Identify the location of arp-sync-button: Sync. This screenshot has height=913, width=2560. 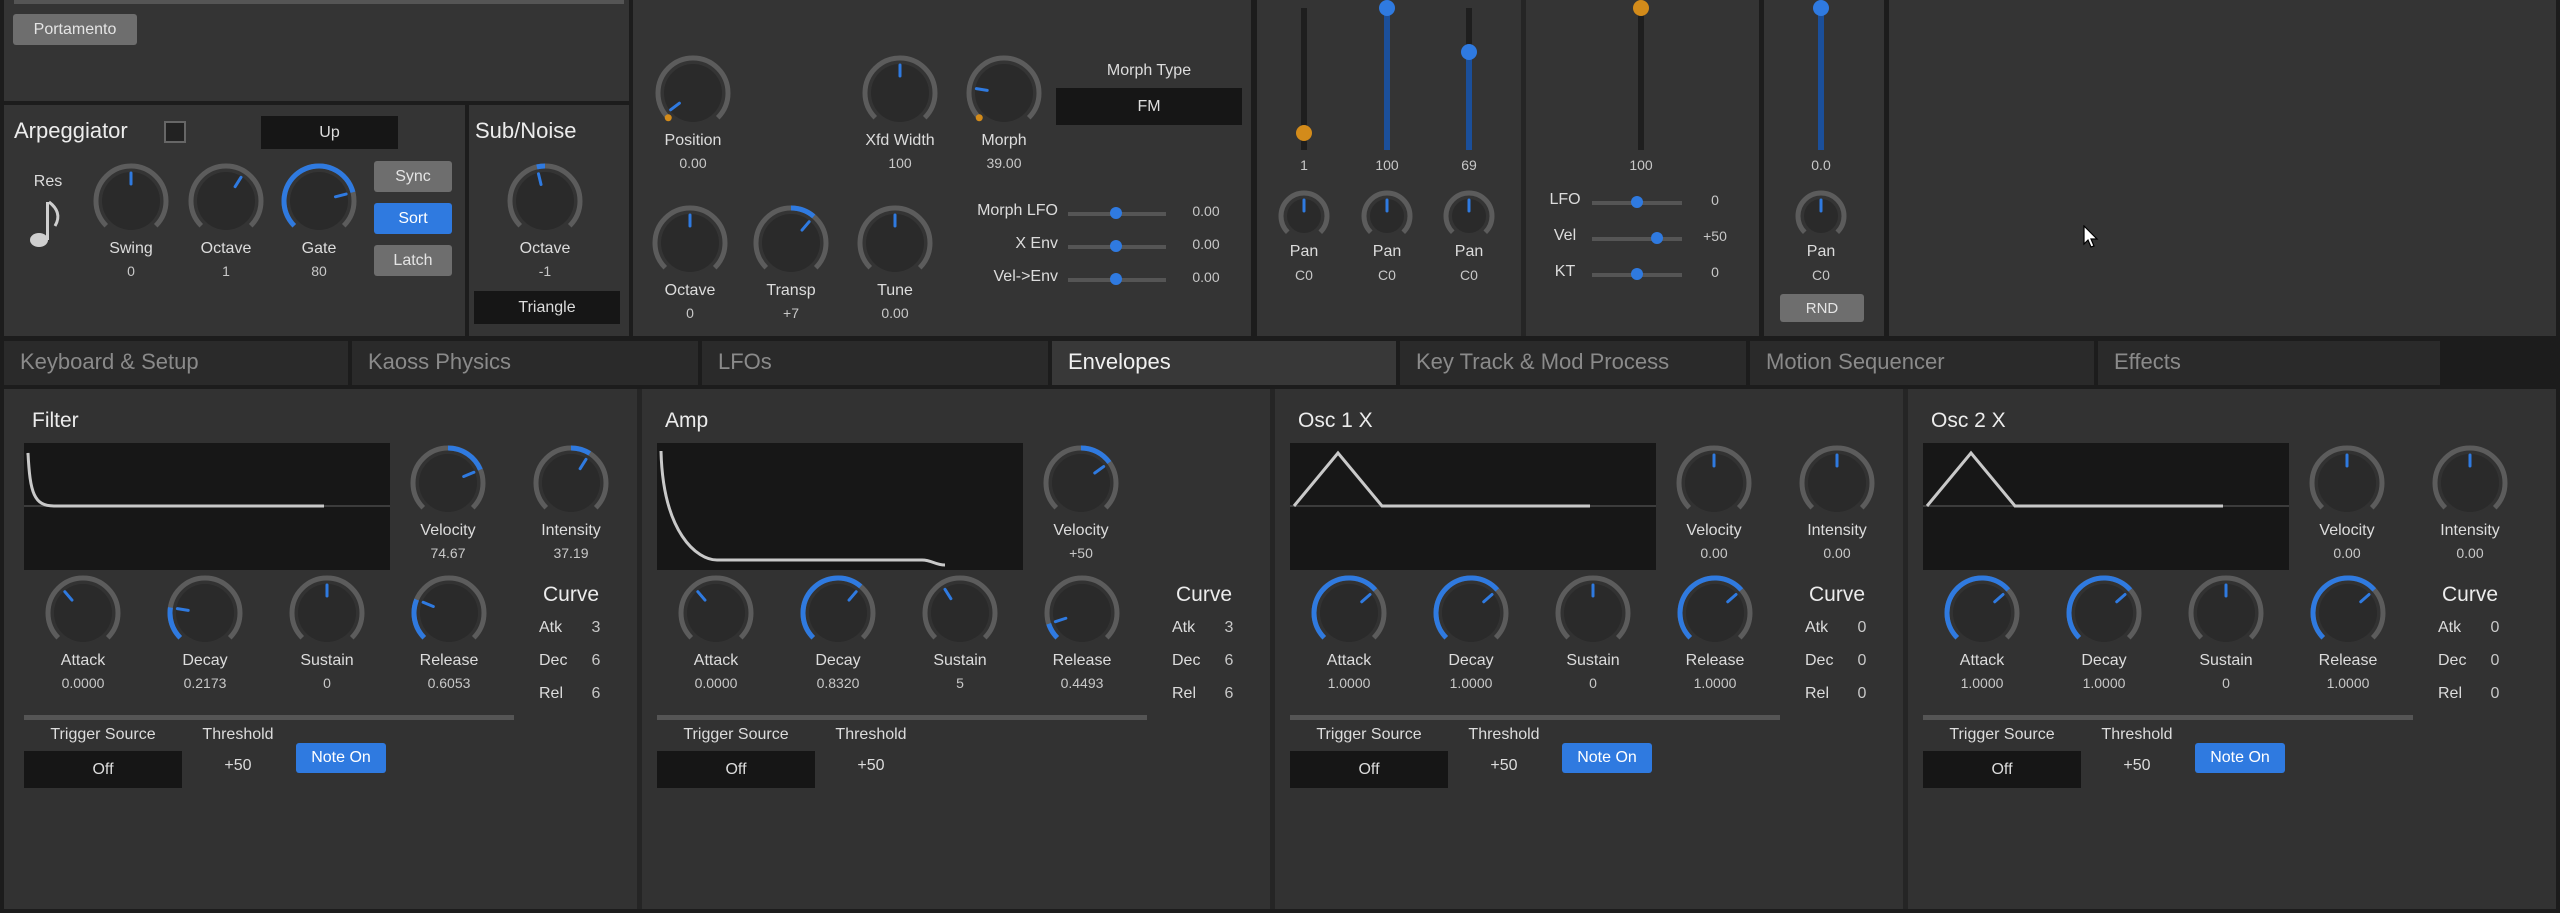
(413, 176).